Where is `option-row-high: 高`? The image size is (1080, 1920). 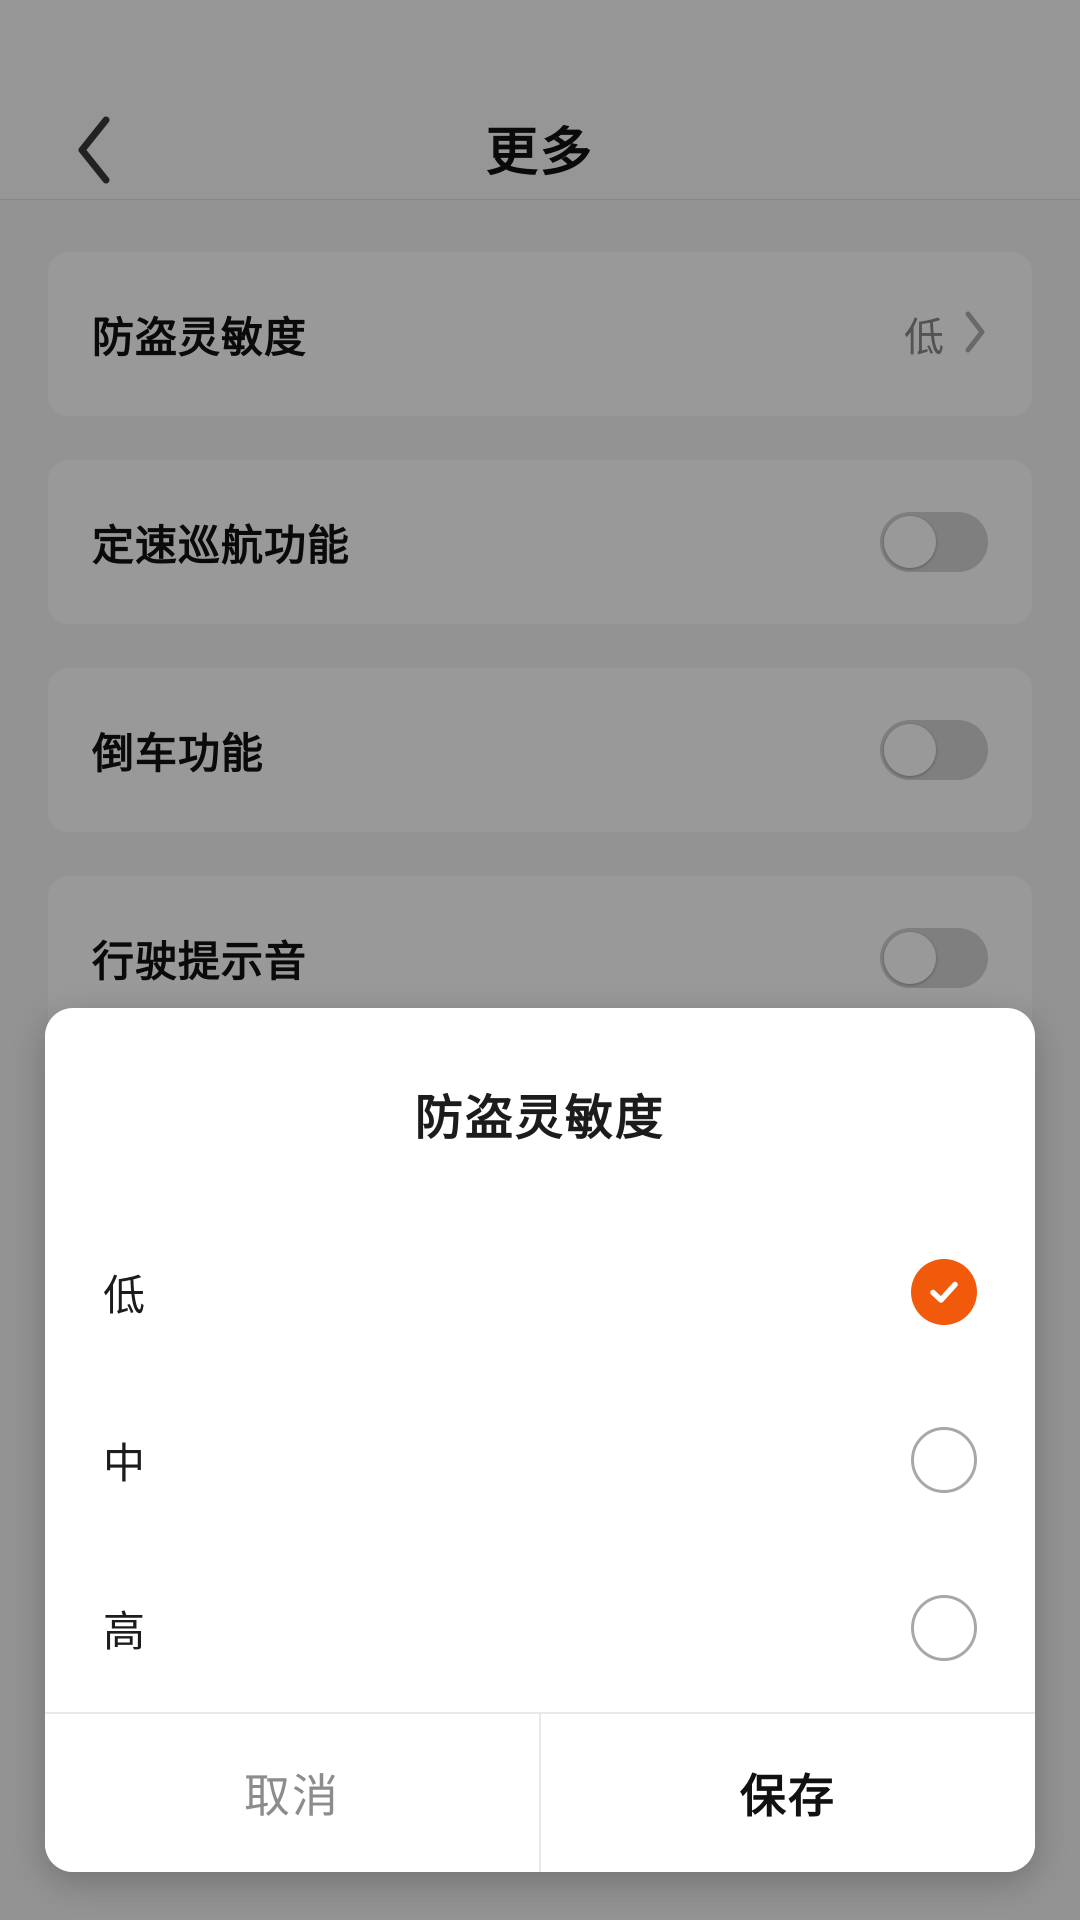 option-row-high: 高 is located at coordinates (540, 1628).